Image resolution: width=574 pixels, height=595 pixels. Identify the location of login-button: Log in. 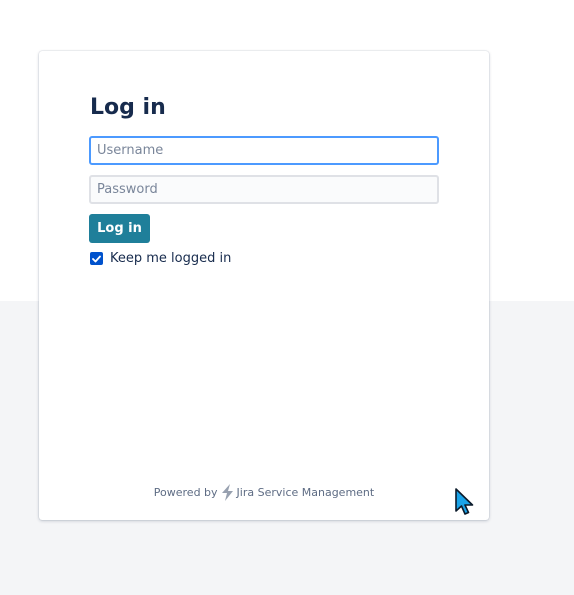
(119, 228).